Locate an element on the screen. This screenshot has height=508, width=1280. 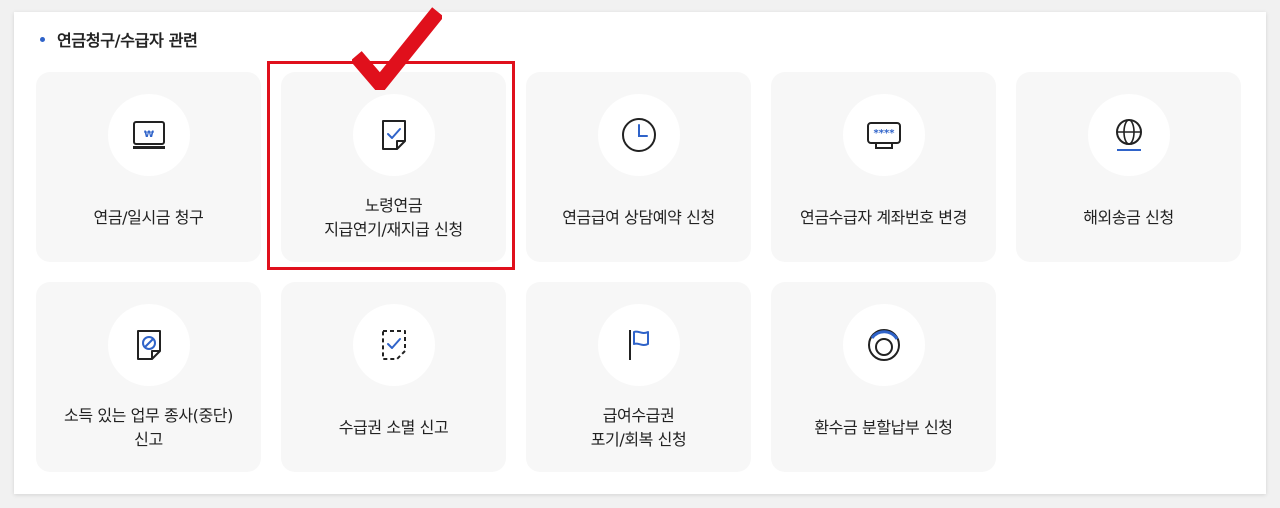
card-label: 소득 있는 업무 종사(중단) 신고 is located at coordinates (148, 427).